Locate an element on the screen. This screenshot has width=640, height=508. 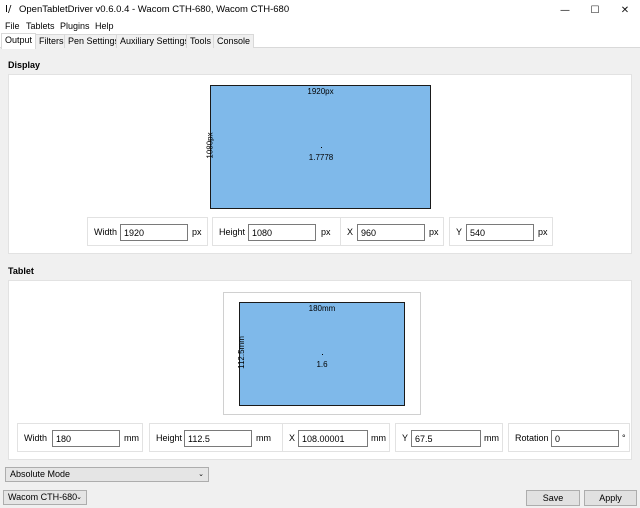
tablet-y-unit: mm is located at coordinates (491, 438).